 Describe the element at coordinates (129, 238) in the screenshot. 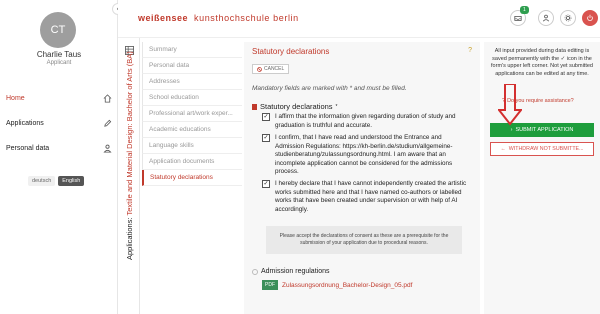

I see `application-prefix: Applications:` at that location.